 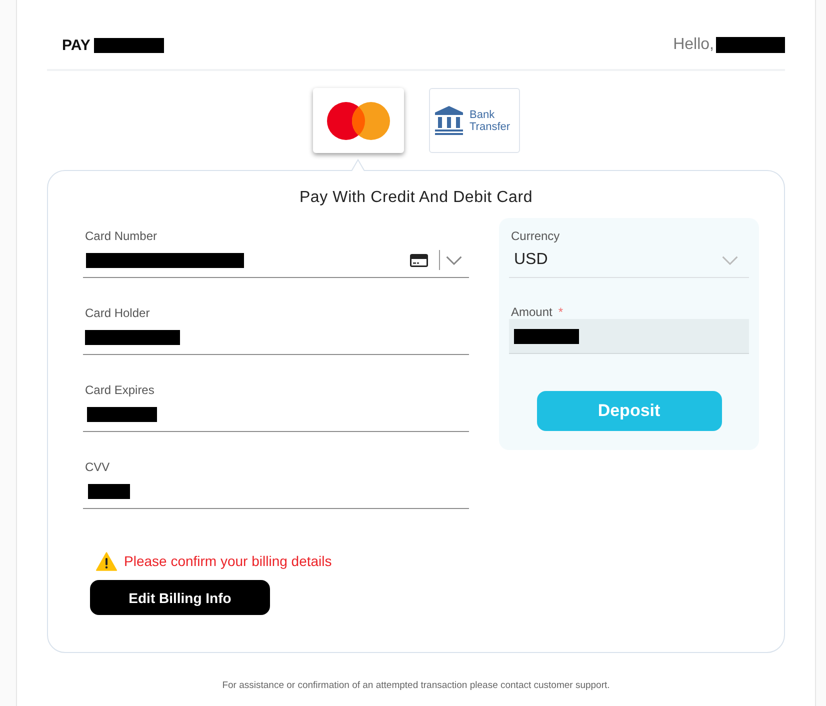 What do you see at coordinates (76, 45) in the screenshot?
I see `page-title: PAY` at bounding box center [76, 45].